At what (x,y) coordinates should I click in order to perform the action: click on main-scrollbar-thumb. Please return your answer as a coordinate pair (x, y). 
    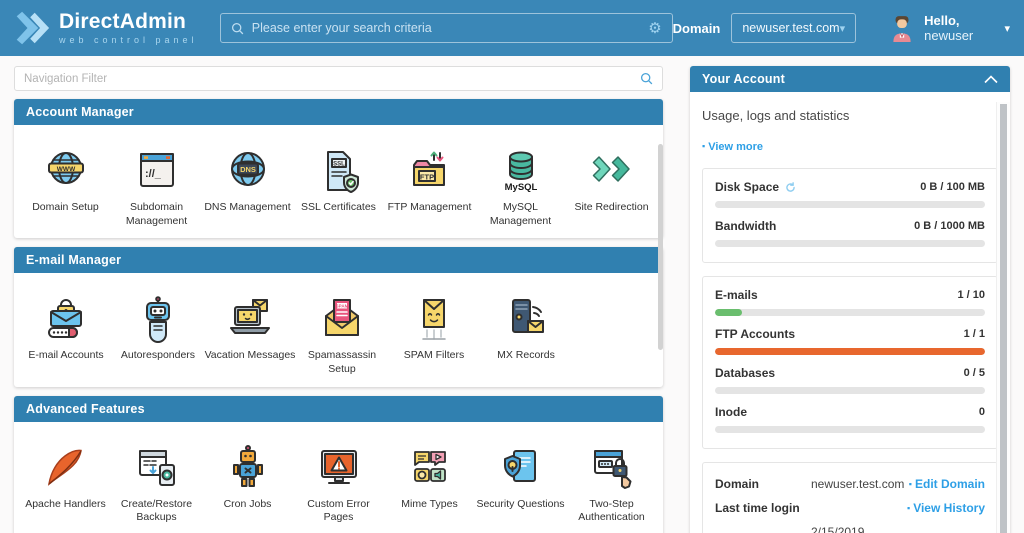
    Looking at the image, I should click on (660, 247).